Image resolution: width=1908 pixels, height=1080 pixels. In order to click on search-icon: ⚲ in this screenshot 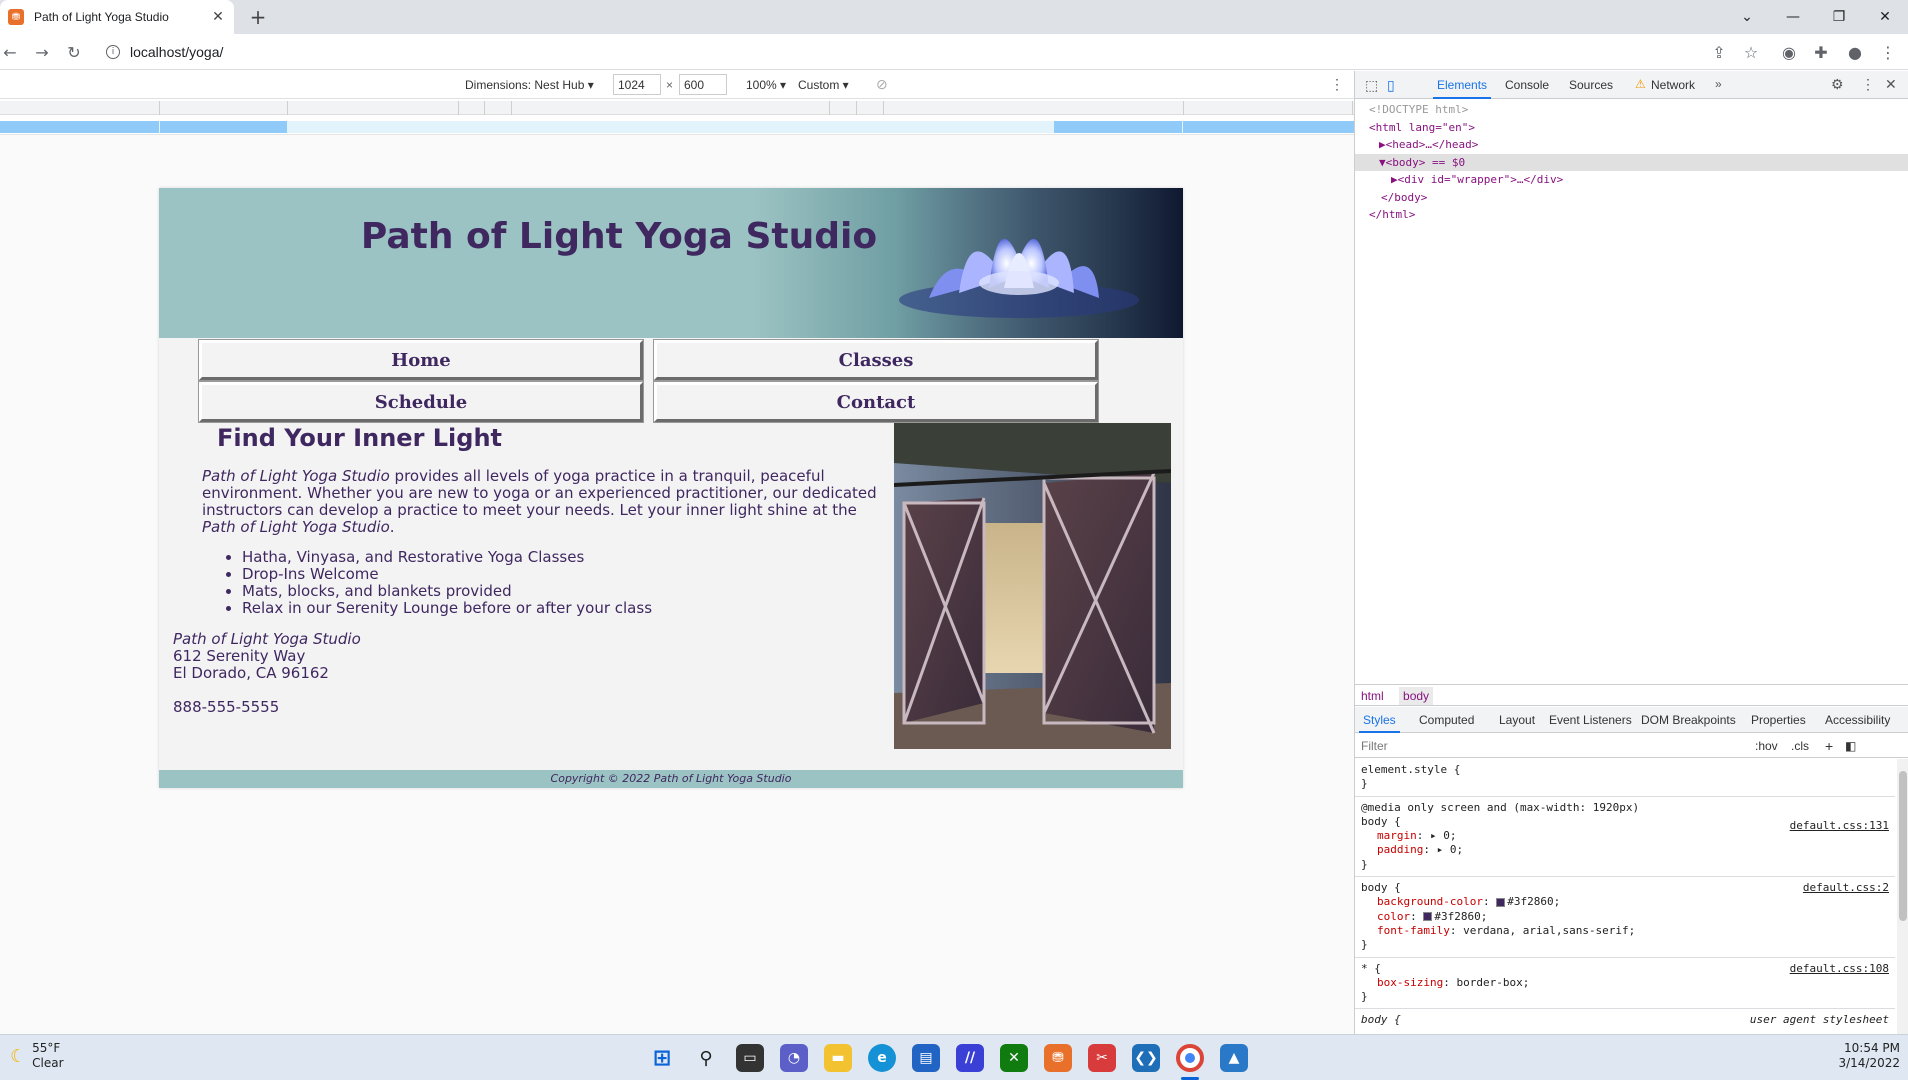, I will do `click(706, 1058)`.